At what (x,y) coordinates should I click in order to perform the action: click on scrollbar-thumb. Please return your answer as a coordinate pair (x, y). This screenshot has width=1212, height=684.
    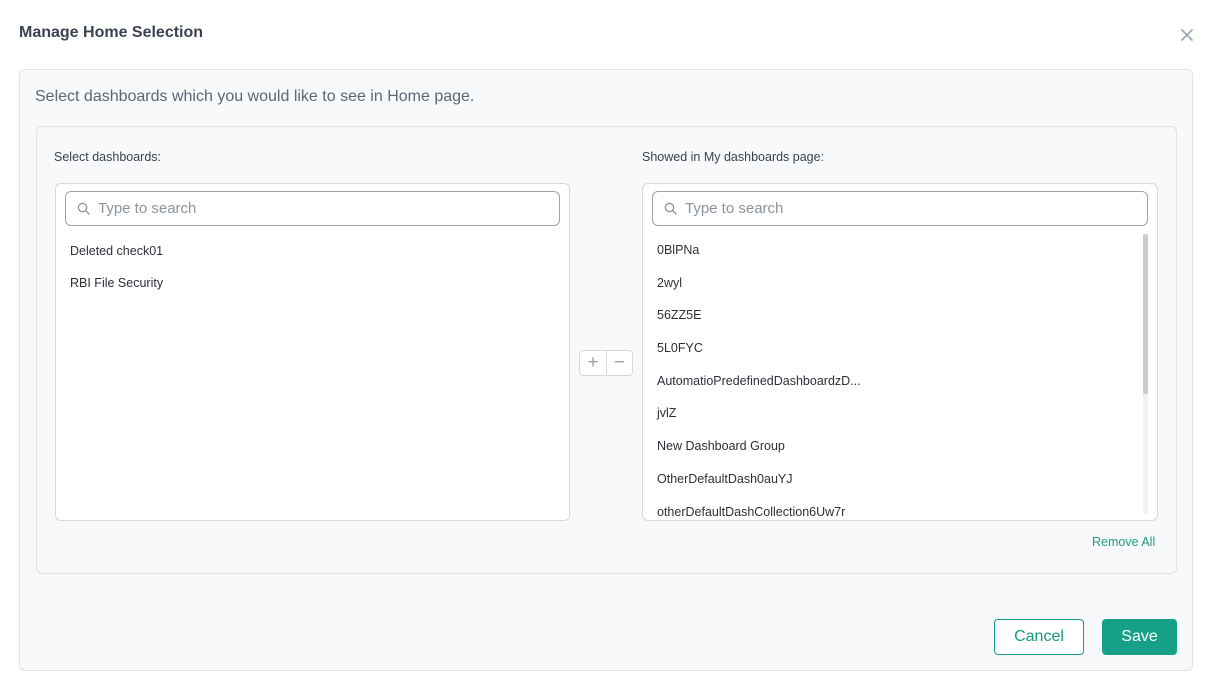
    Looking at the image, I should click on (1145, 314).